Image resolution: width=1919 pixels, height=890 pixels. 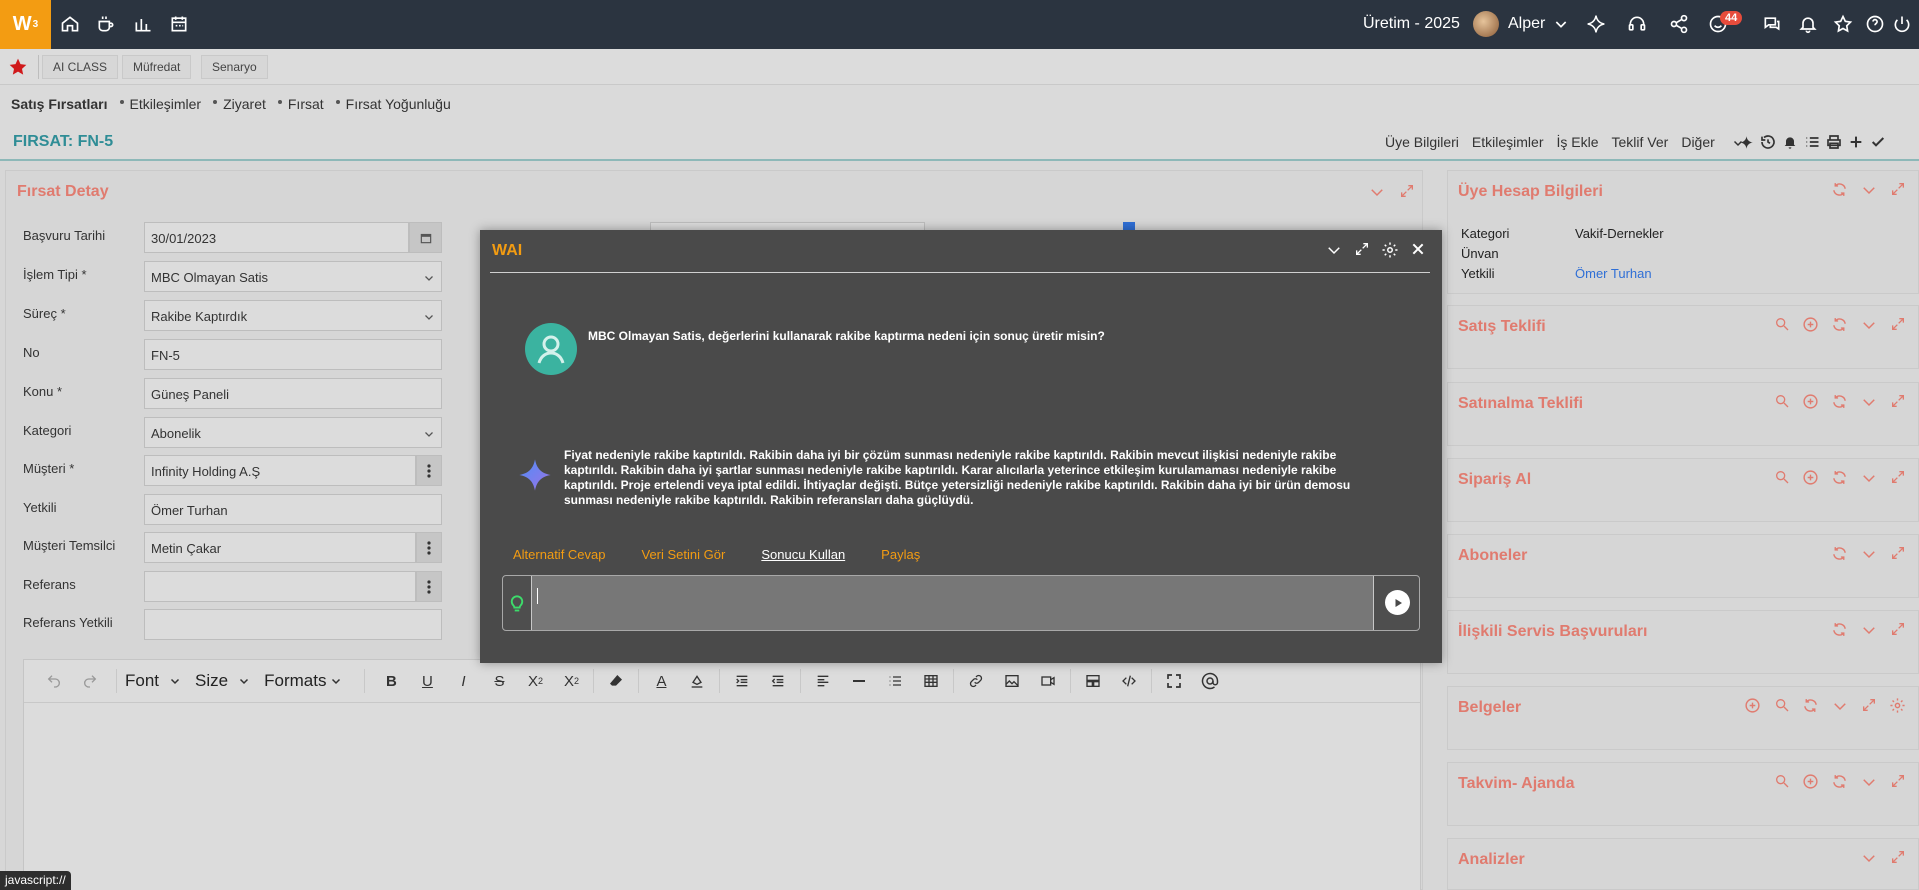 What do you see at coordinates (1210, 681) in the screenshot?
I see `mention-icon` at bounding box center [1210, 681].